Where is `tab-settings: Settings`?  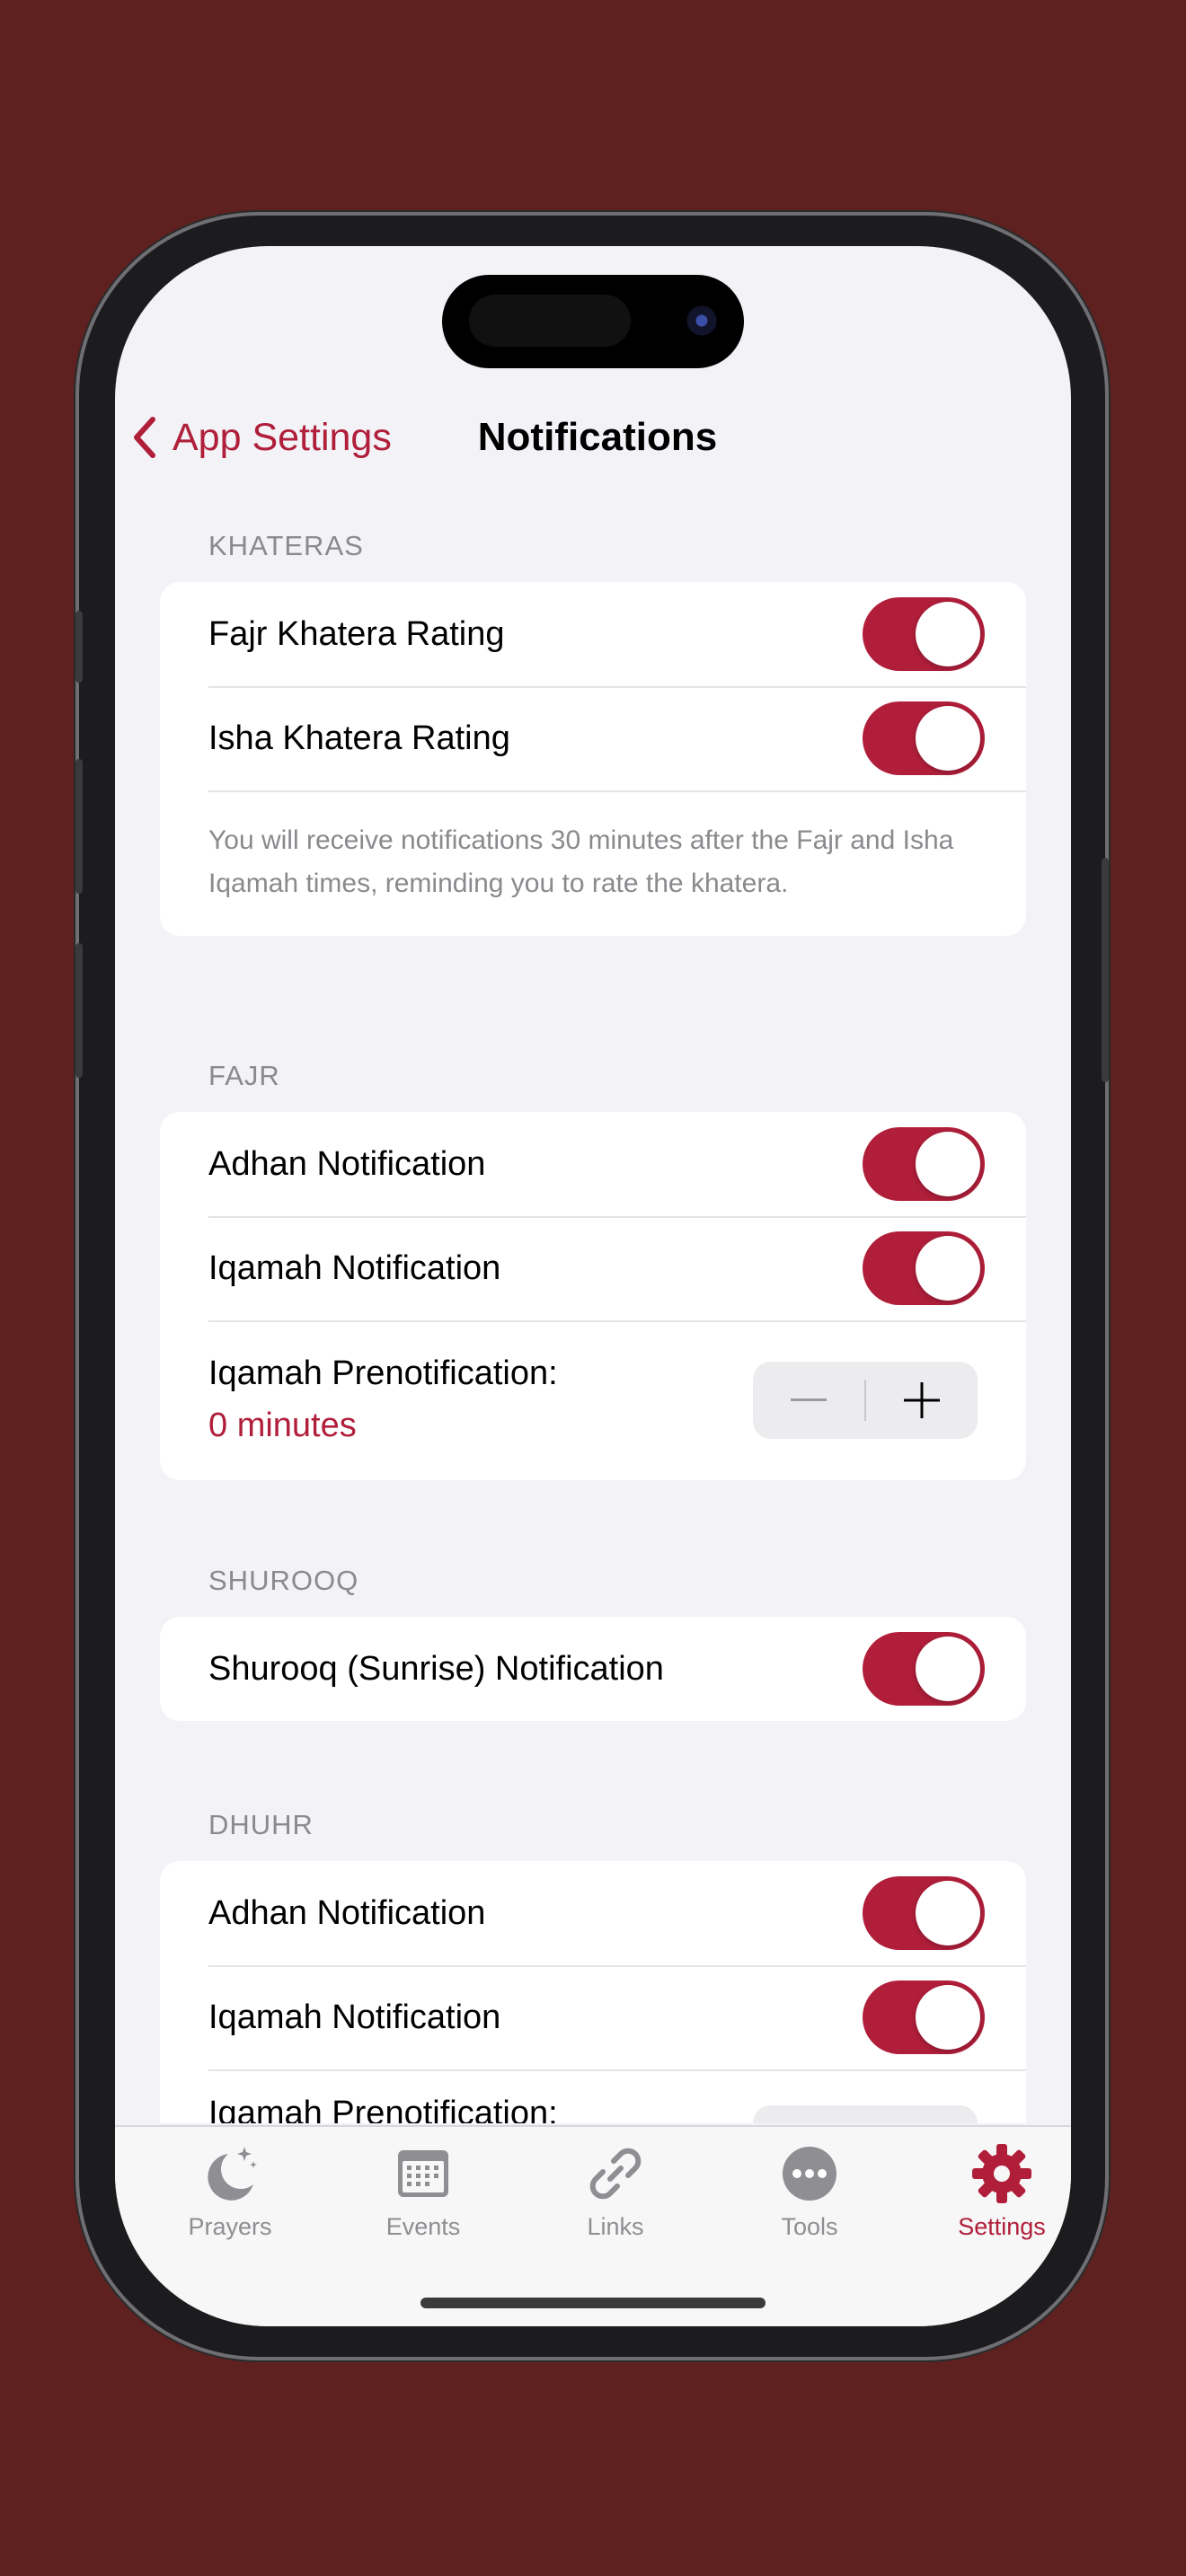
tab-settings: Settings is located at coordinates (991, 2191).